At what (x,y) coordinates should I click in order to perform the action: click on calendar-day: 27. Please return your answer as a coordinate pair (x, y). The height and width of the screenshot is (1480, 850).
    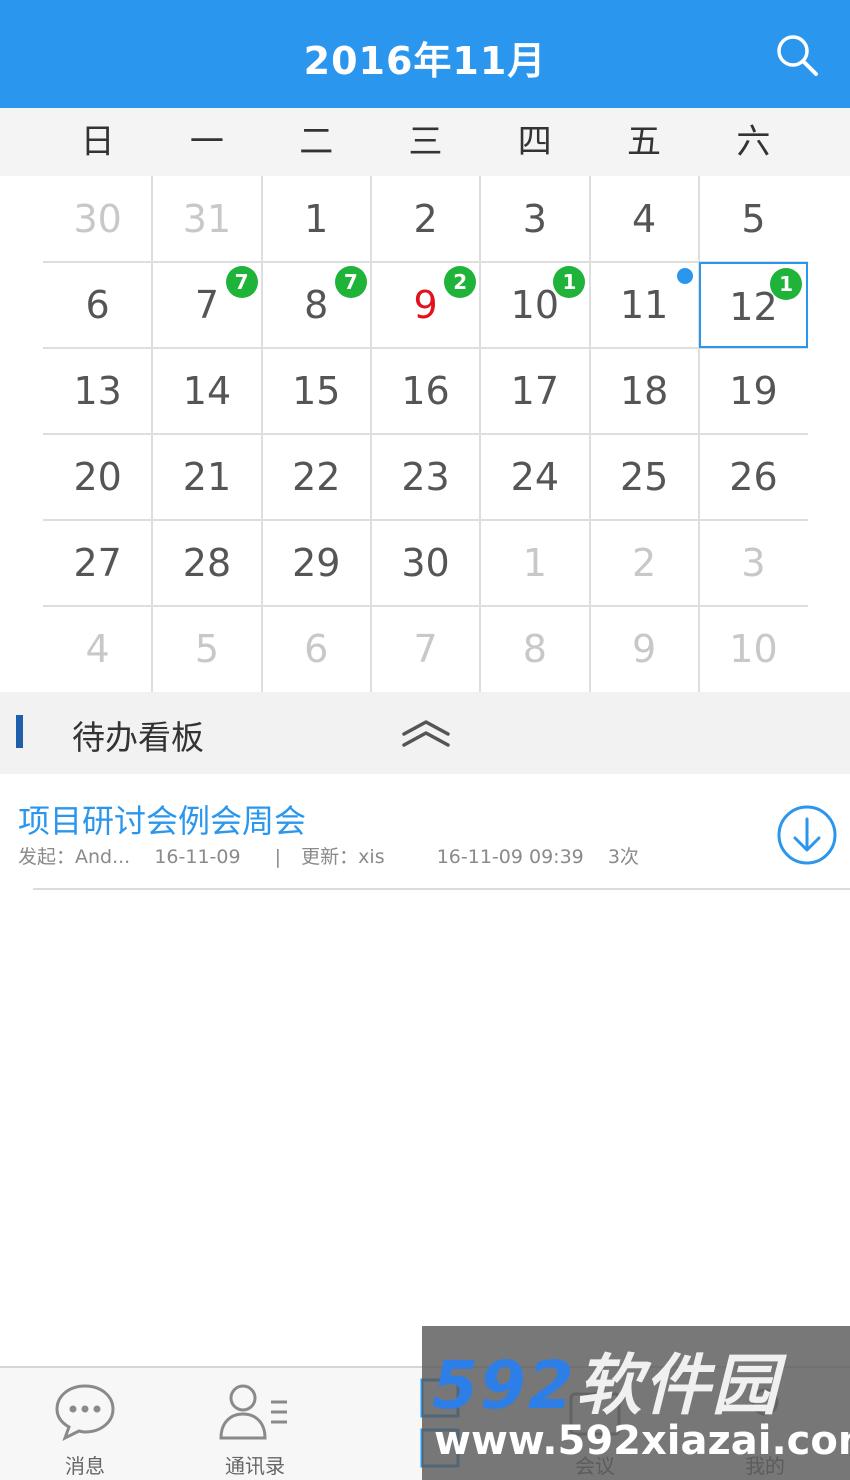
    Looking at the image, I should click on (97, 563).